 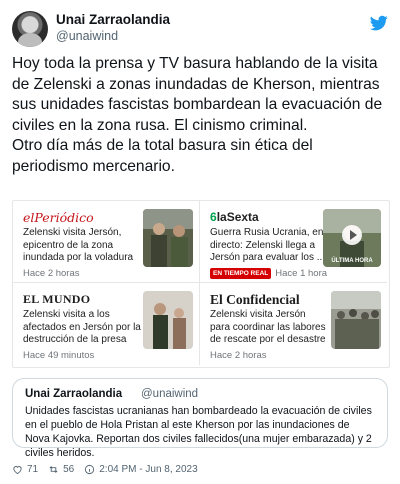 I want to click on heart-icon, so click(x=17, y=469).